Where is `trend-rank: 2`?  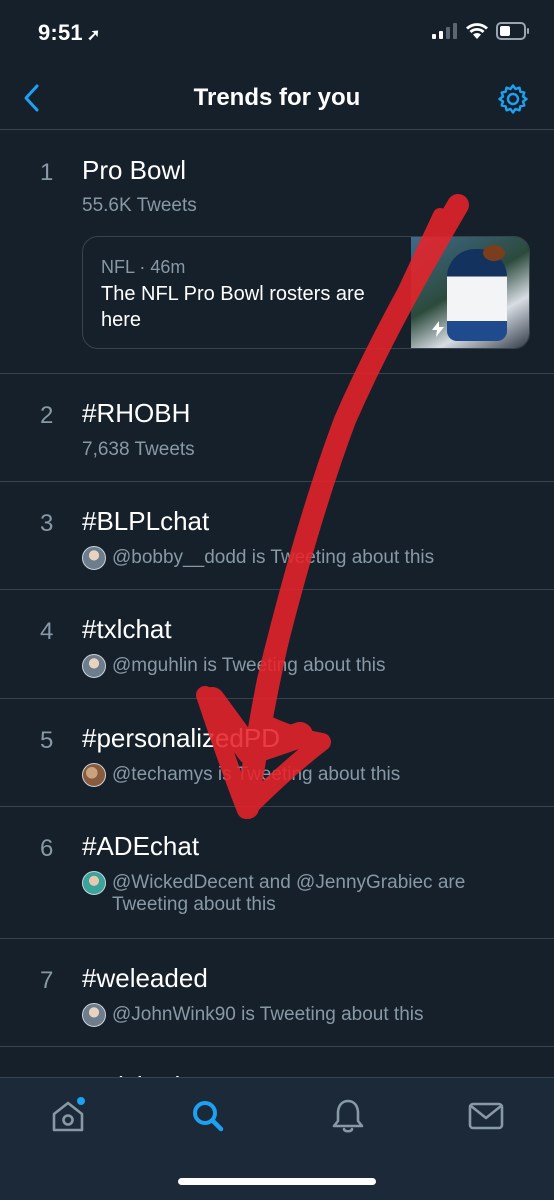
trend-rank: 2 is located at coordinates (47, 415).